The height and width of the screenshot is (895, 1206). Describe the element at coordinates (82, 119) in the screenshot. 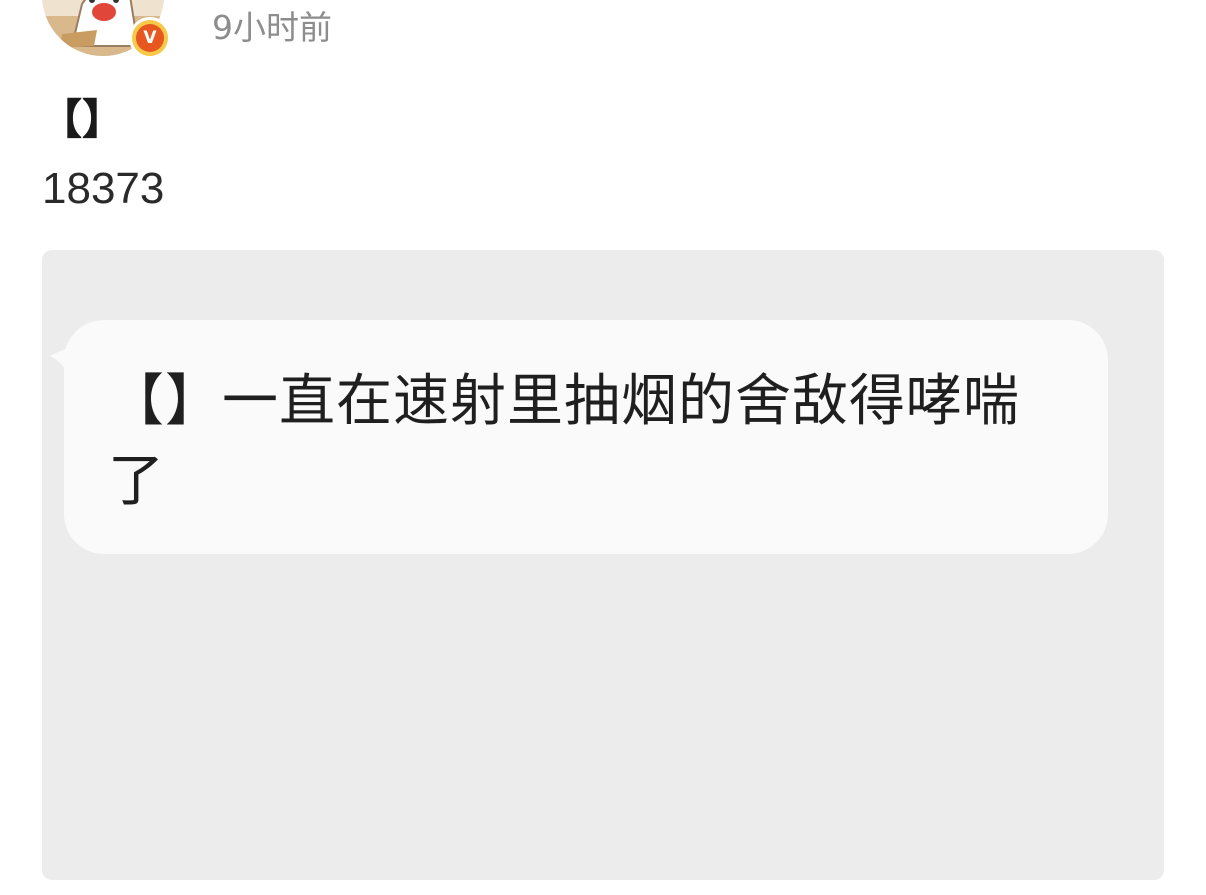

I see `post-title: 【】` at that location.